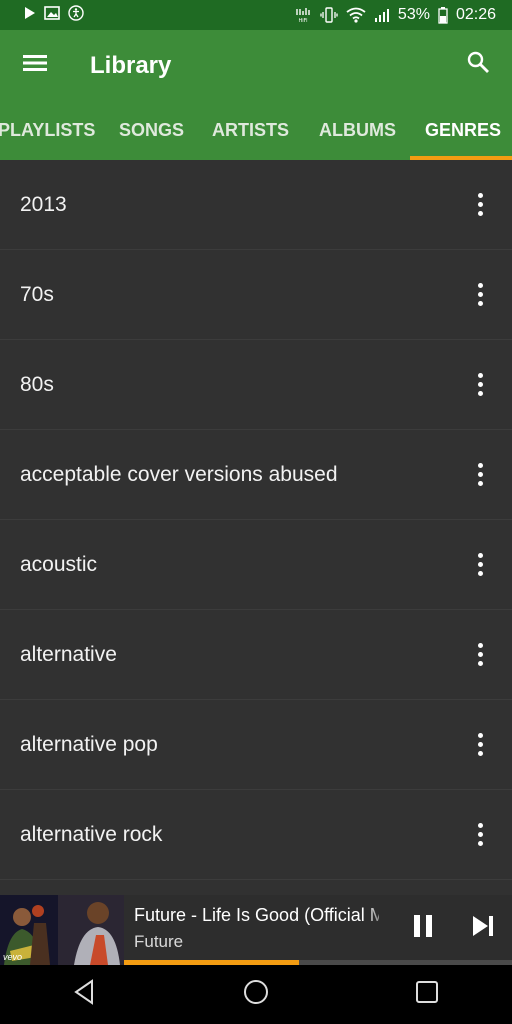 Image resolution: width=512 pixels, height=1024 pixels. I want to click on image-icon, so click(52, 15).